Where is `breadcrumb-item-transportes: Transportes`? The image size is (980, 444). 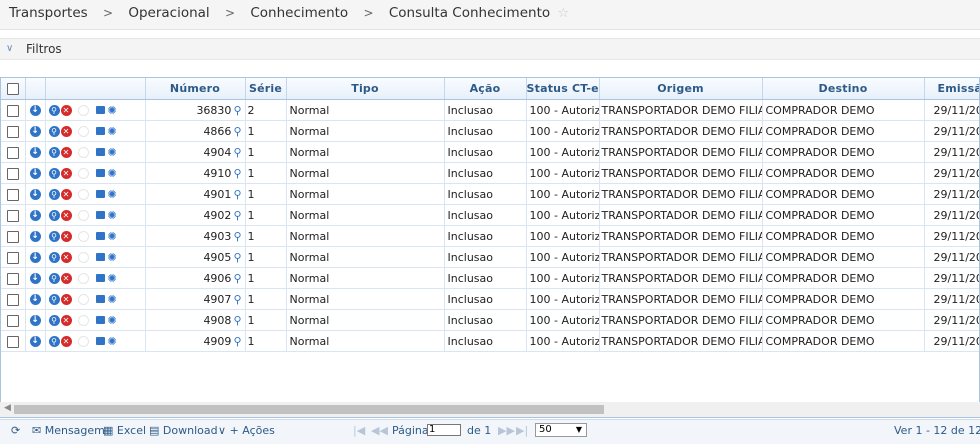 breadcrumb-item-transportes: Transportes is located at coordinates (48, 13).